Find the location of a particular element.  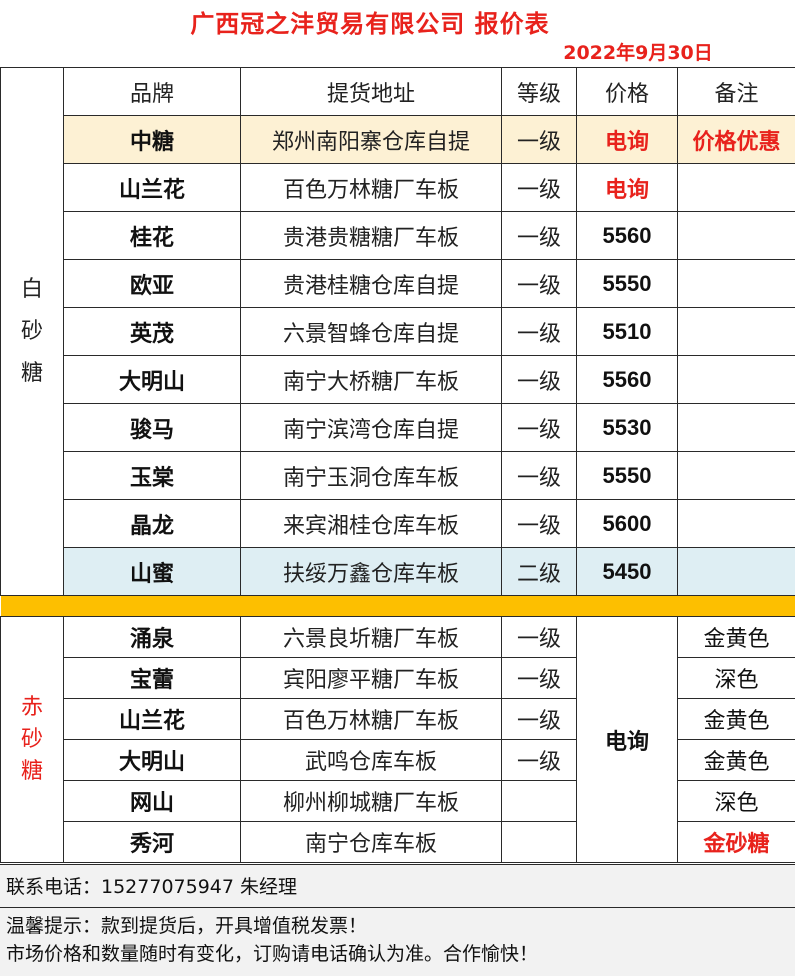

header-grade: 等级 is located at coordinates (539, 91).